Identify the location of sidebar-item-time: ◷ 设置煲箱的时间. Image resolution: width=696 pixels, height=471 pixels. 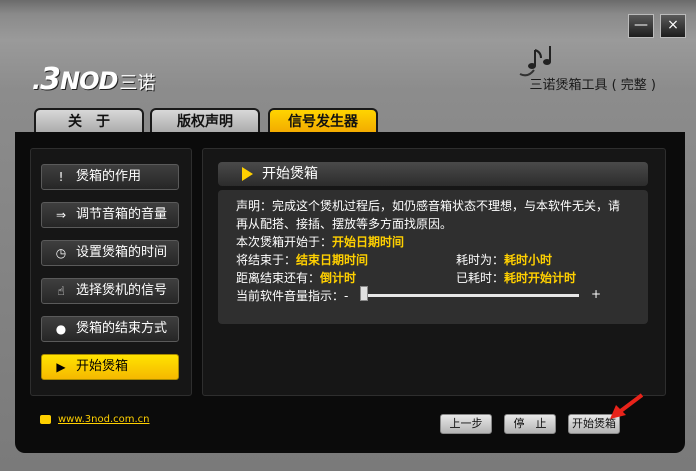
(110, 253).